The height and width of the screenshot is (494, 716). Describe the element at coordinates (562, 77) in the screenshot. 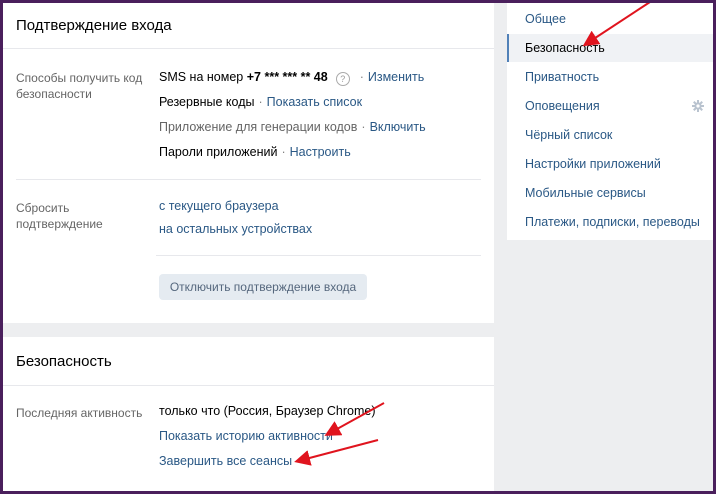

I see `menu-item-label: Приватность` at that location.